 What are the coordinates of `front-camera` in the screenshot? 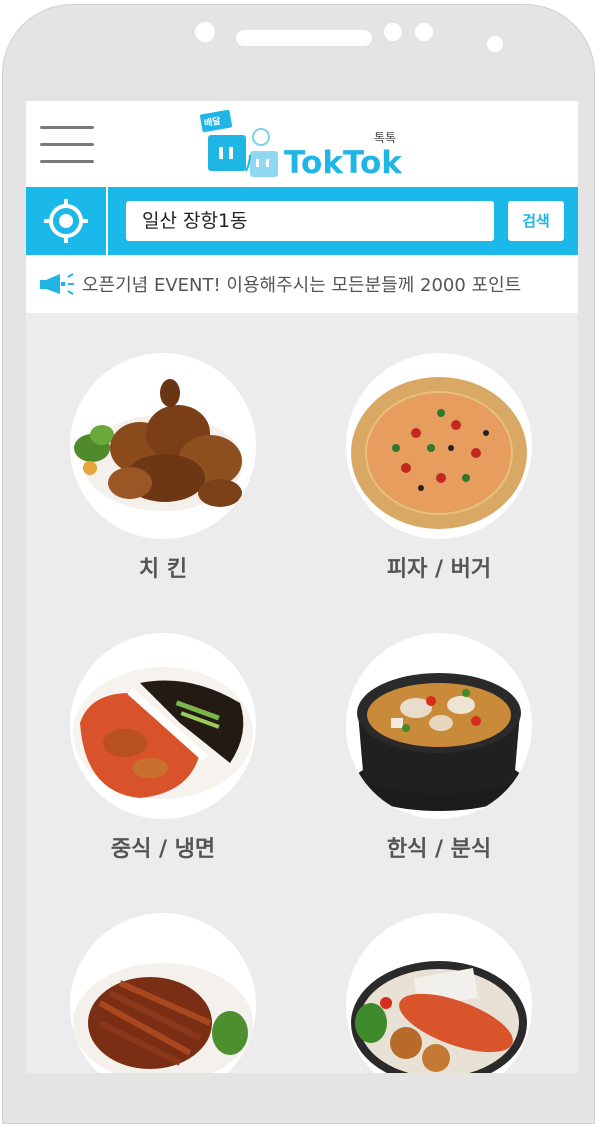 It's located at (205, 32).